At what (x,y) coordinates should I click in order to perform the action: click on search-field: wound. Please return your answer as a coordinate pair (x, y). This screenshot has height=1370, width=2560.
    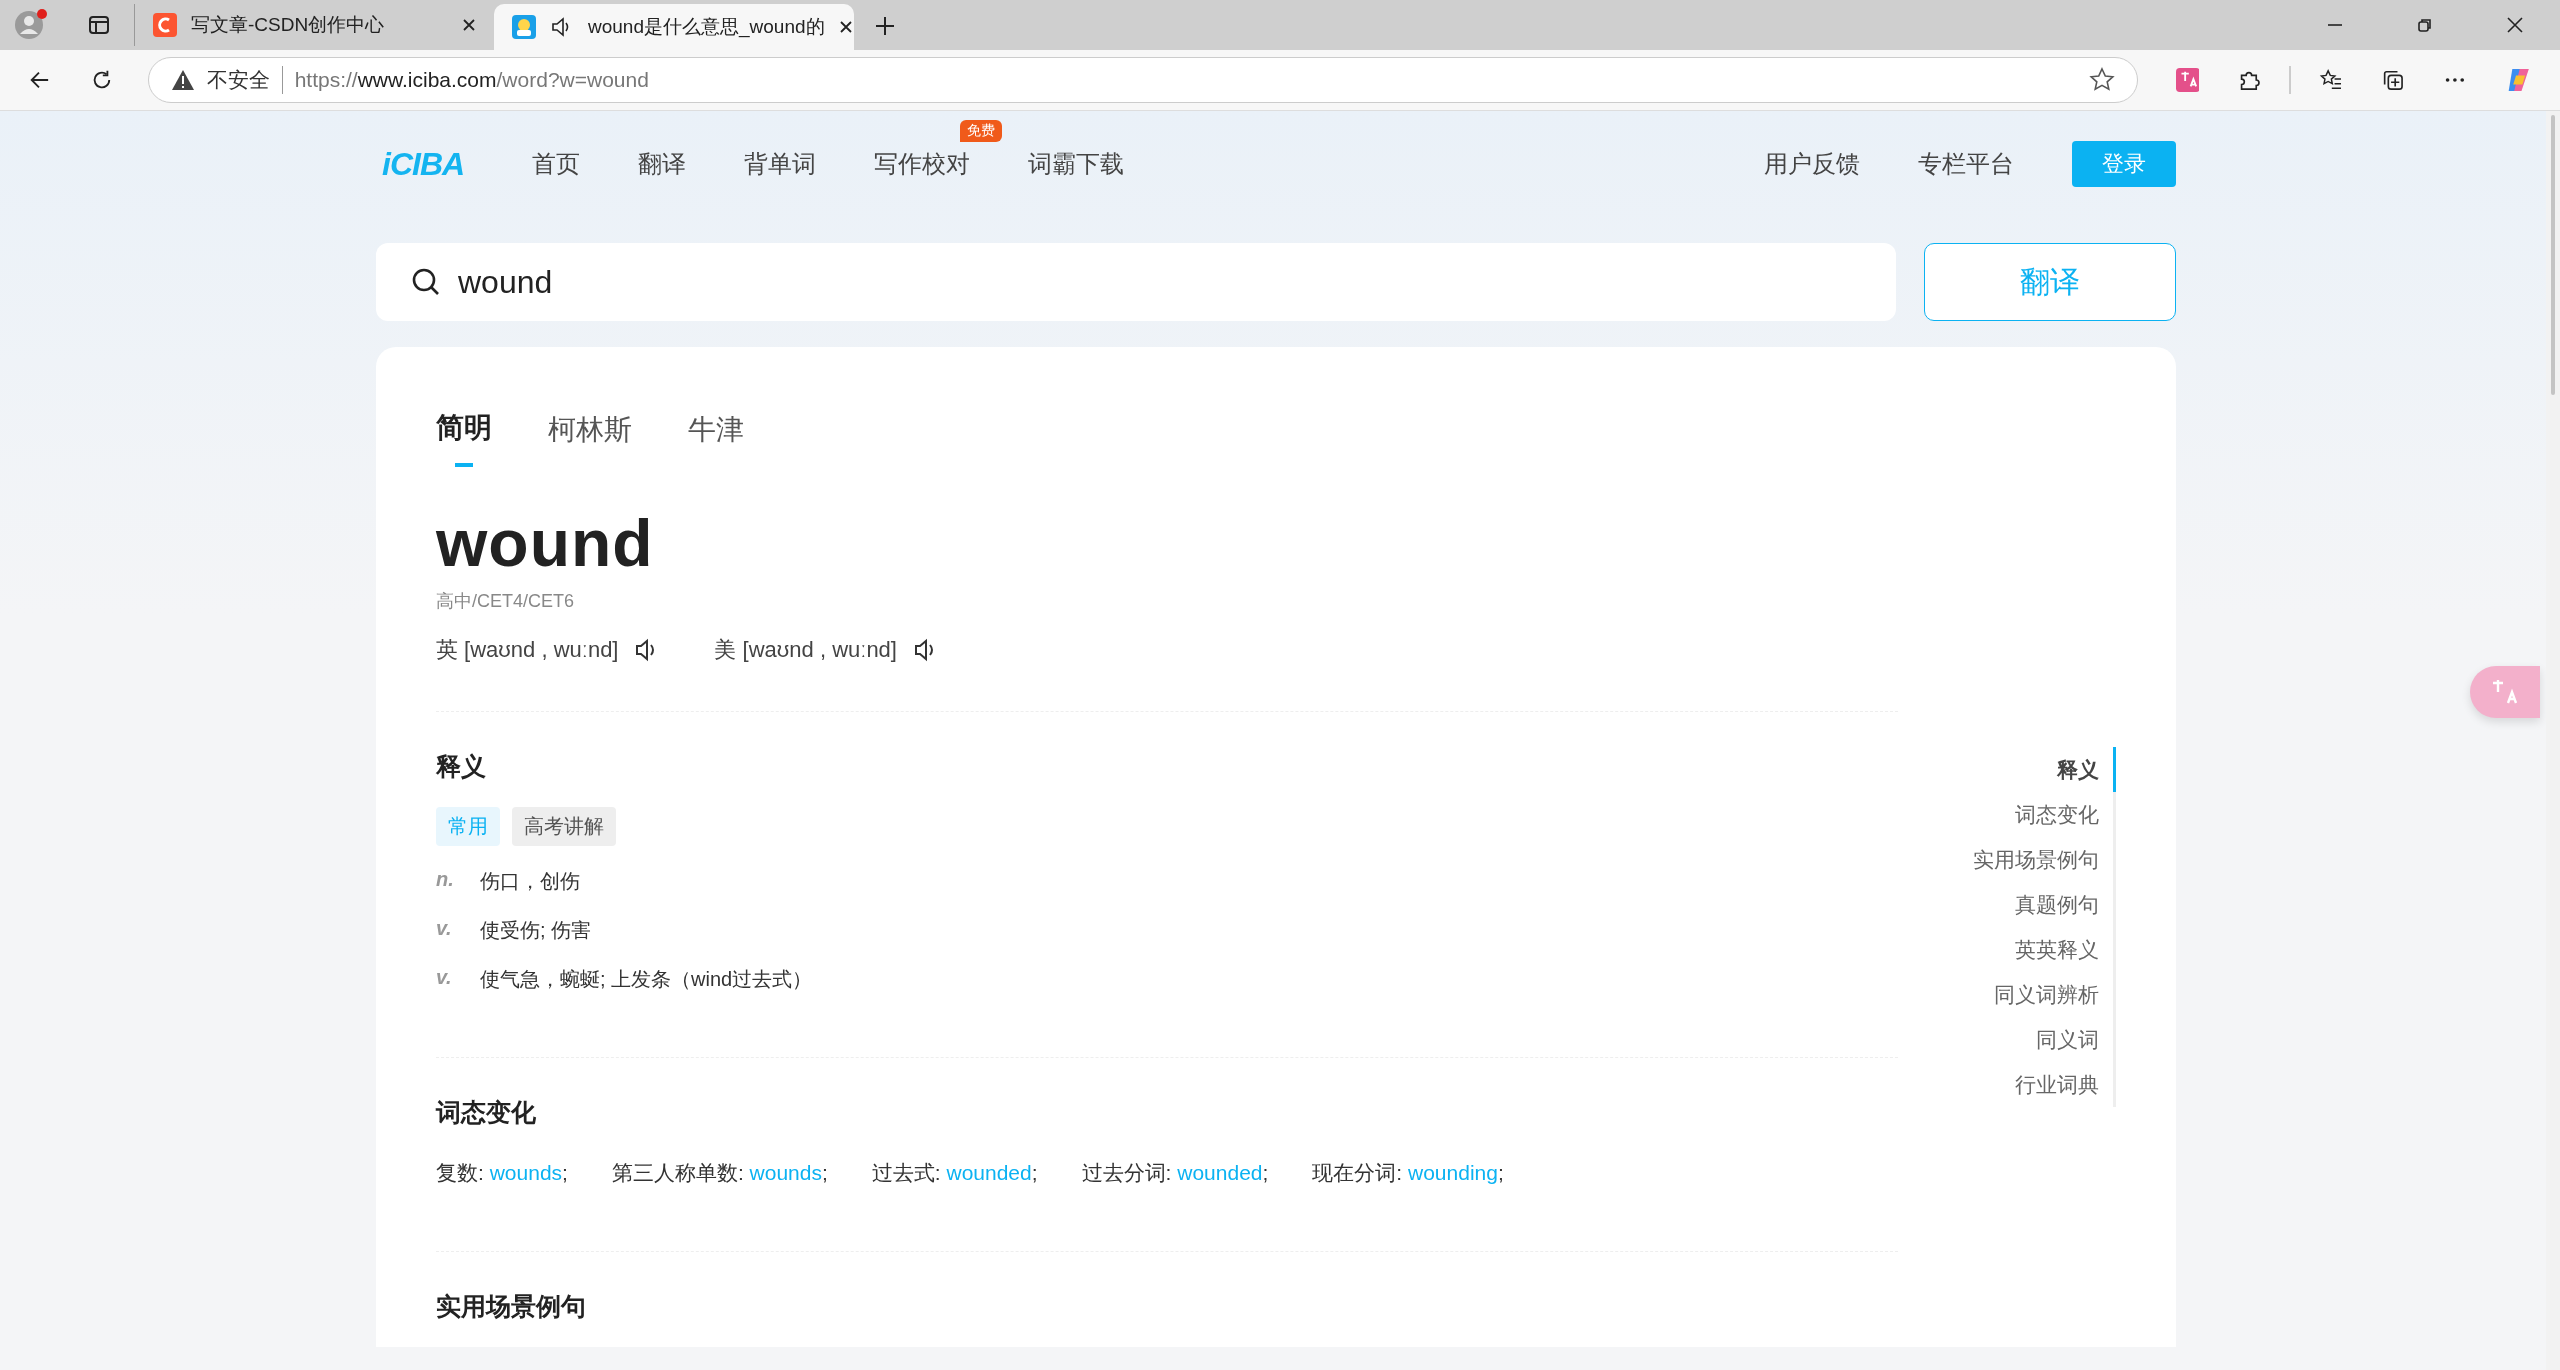
    Looking at the image, I should click on (1136, 282).